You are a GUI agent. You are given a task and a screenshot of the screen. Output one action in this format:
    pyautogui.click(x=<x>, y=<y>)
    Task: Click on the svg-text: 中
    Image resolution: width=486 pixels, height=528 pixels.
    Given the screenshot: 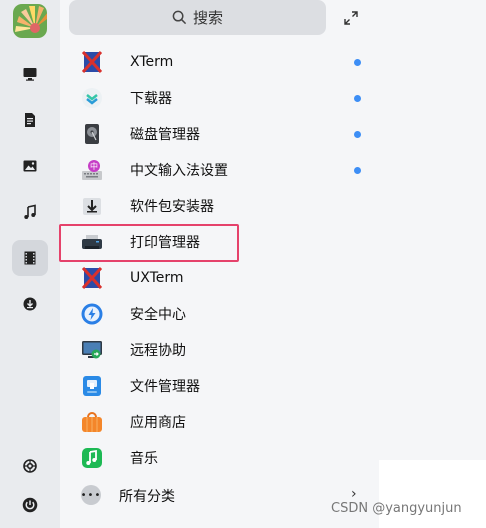 What is the action you would take?
    pyautogui.click(x=94, y=166)
    